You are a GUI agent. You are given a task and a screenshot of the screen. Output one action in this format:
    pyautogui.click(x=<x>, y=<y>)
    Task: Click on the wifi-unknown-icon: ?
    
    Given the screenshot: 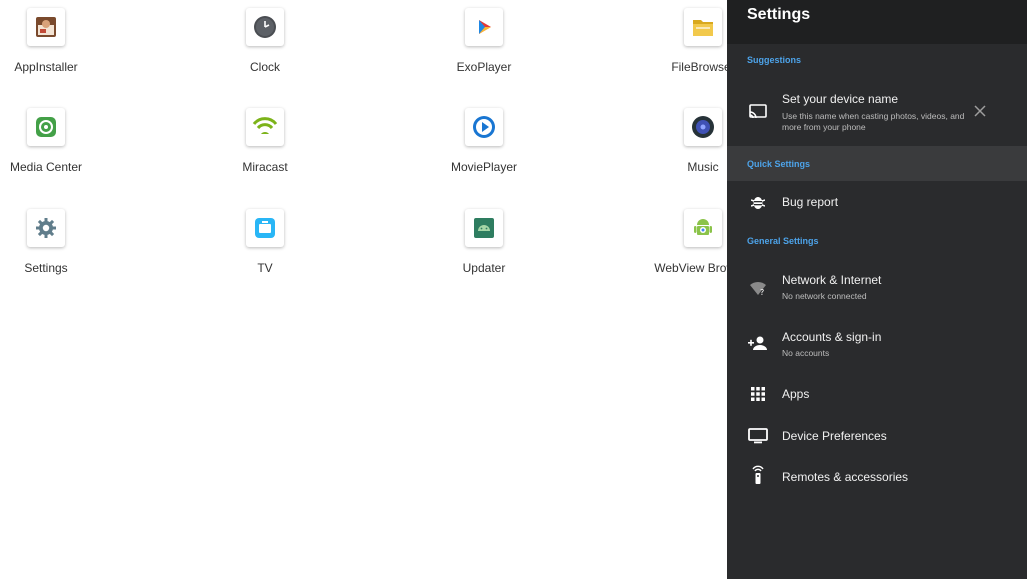 What is the action you would take?
    pyautogui.click(x=758, y=288)
    